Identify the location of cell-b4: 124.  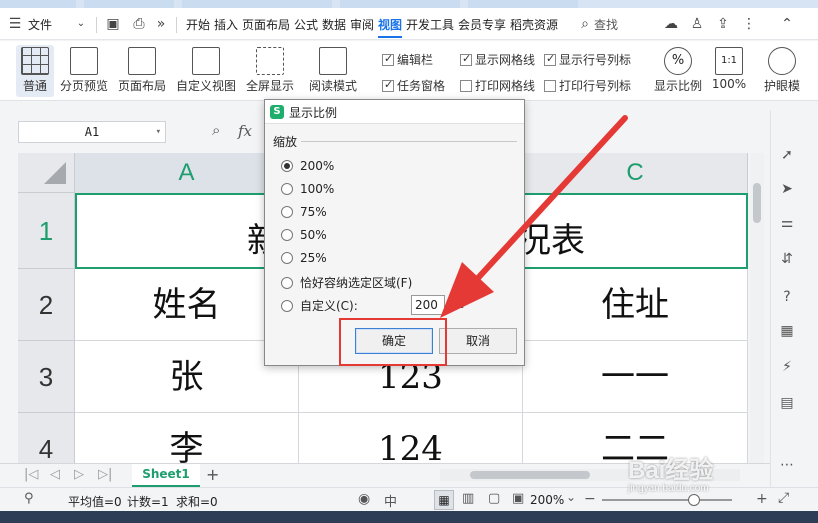
(411, 438).